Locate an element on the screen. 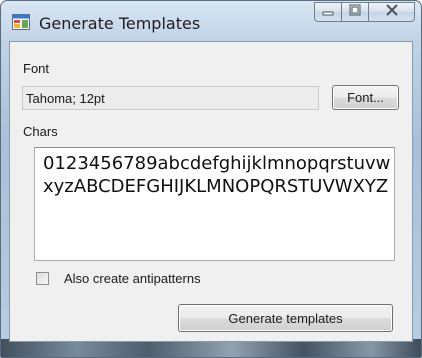  close-icon is located at coordinates (392, 12).